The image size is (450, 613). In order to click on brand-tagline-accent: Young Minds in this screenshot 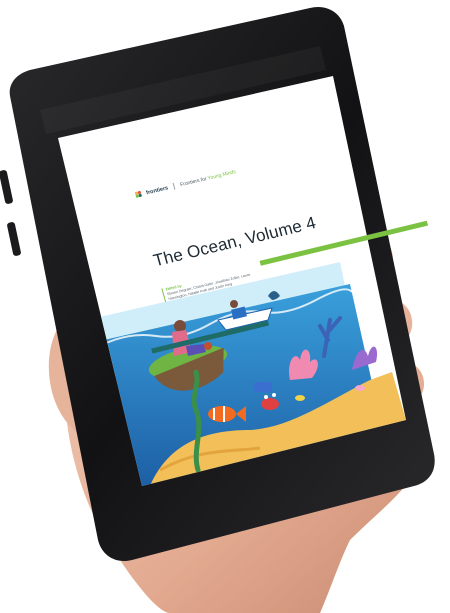, I will do `click(221, 175)`.